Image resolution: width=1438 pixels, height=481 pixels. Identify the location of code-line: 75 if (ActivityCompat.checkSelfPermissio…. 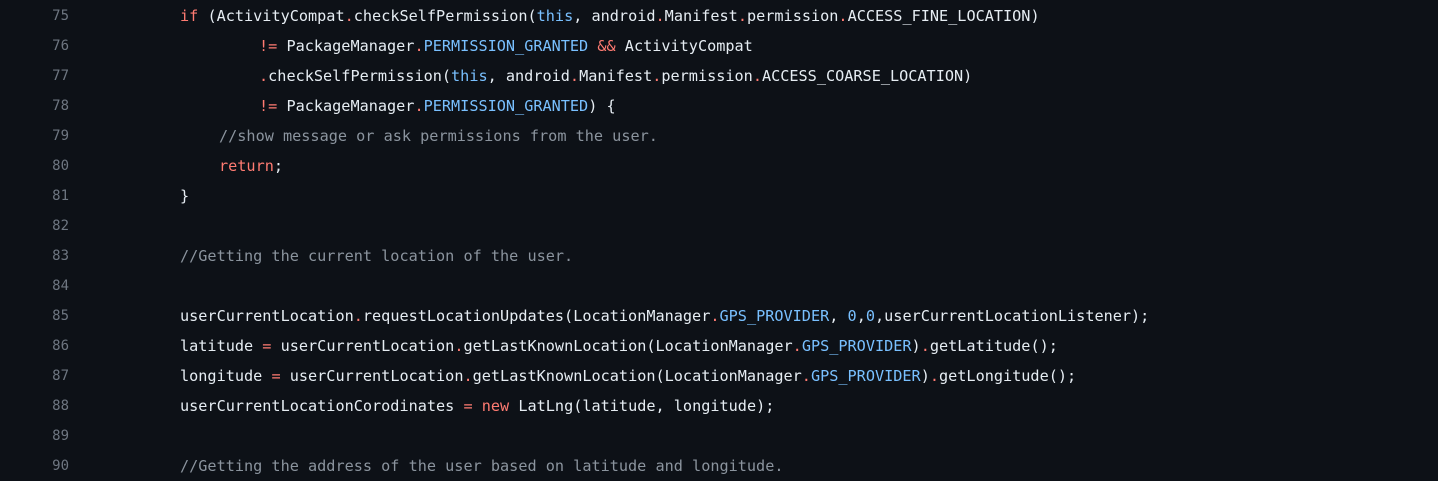
(719, 16).